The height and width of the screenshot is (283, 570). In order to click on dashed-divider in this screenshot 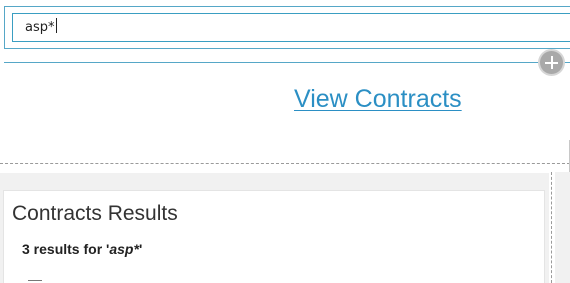, I will do `click(285, 163)`.